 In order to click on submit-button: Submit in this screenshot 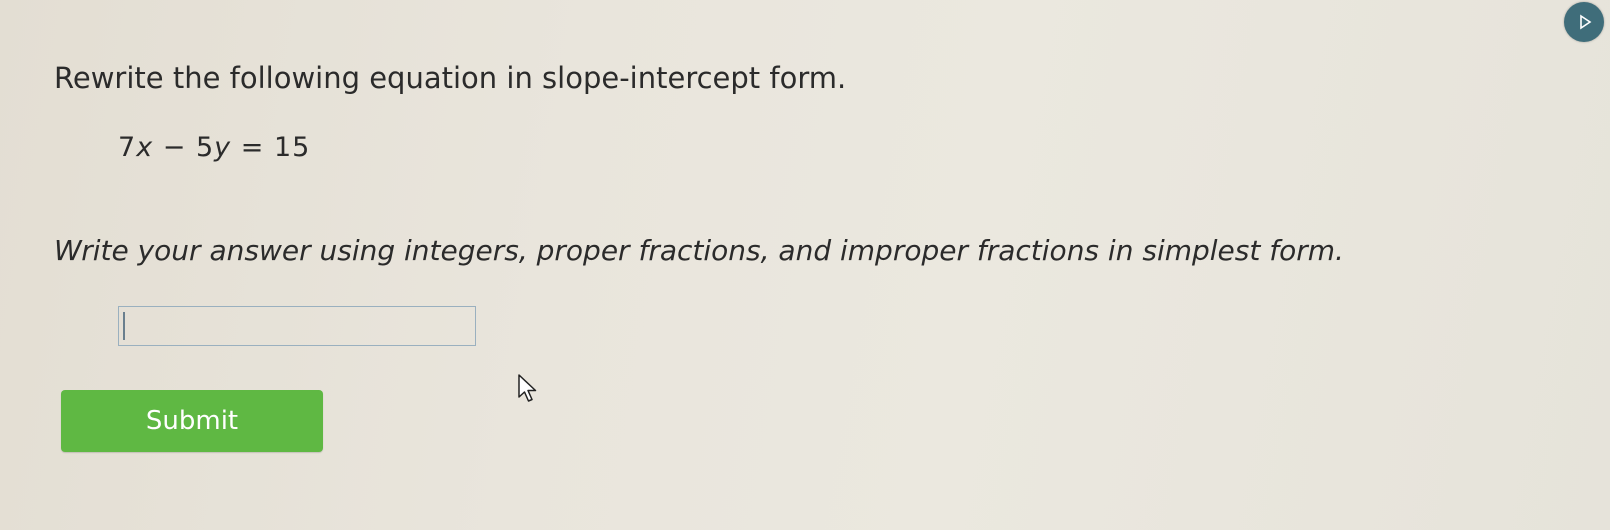, I will do `click(192, 421)`.